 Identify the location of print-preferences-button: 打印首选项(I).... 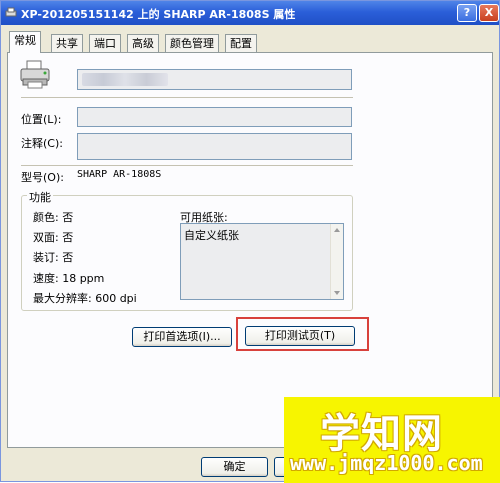
(182, 337).